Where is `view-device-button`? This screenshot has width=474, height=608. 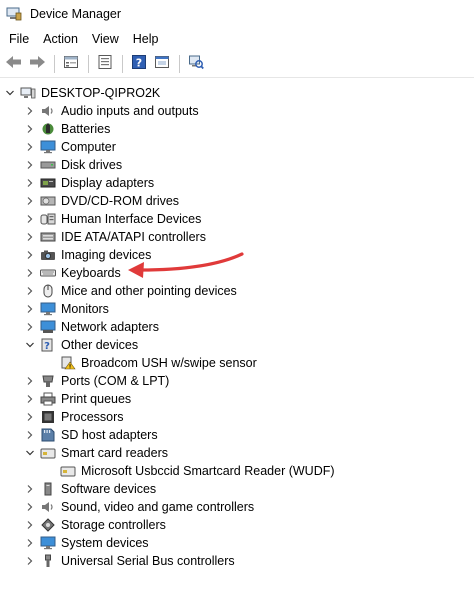 view-device-button is located at coordinates (162, 64).